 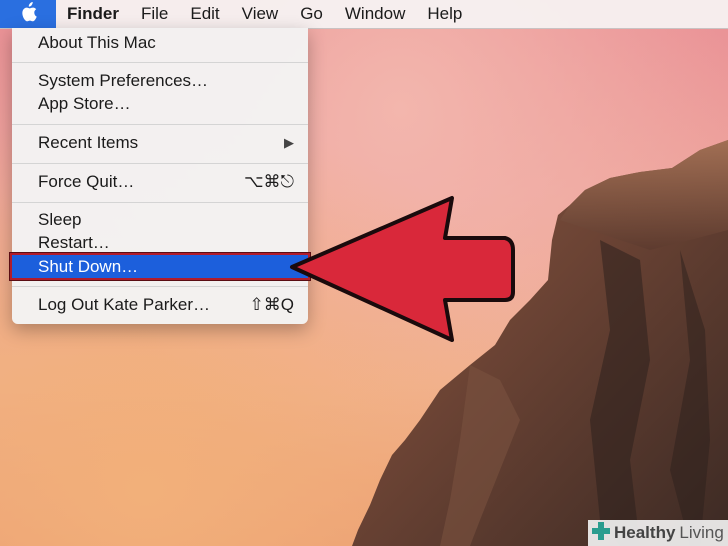 What do you see at coordinates (645, 532) in the screenshot?
I see `watermark-brand-bold: Healthy` at bounding box center [645, 532].